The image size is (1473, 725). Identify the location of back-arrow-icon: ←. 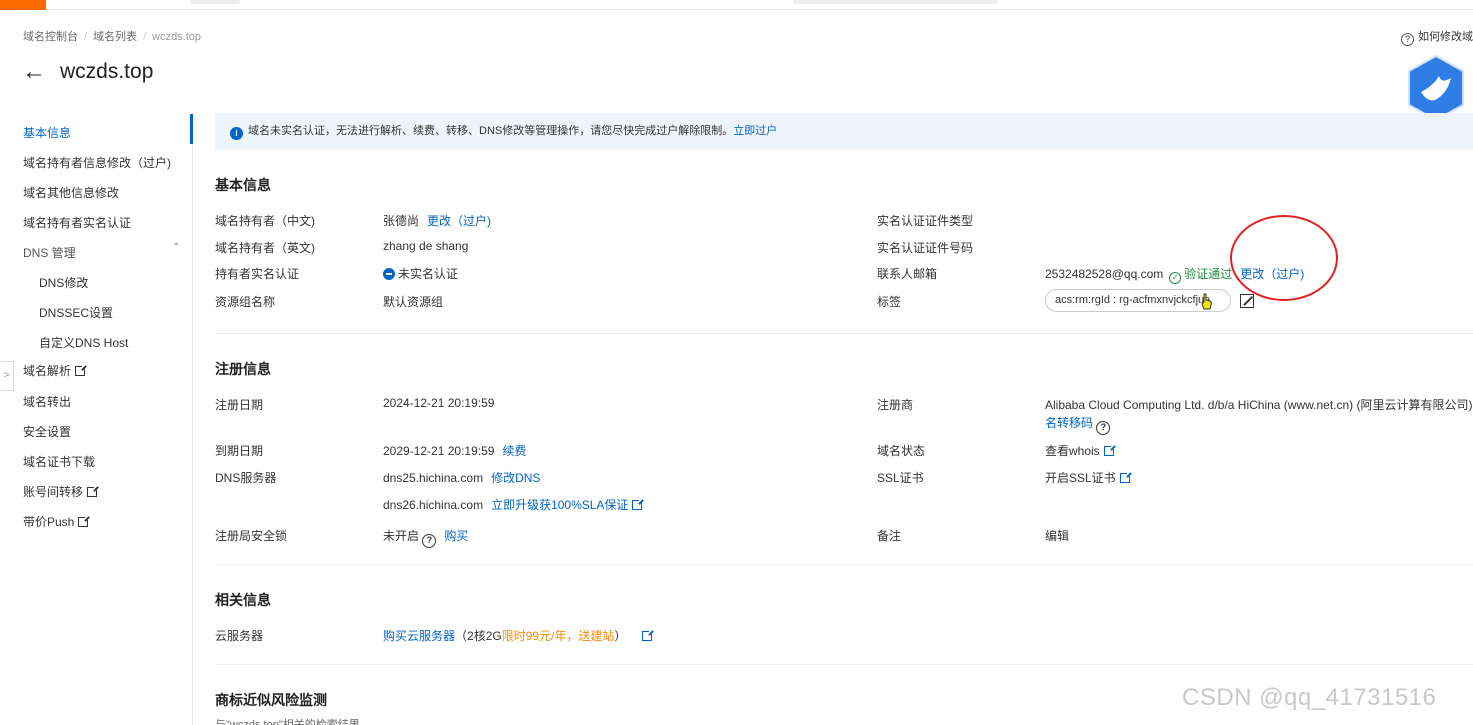
(34, 72).